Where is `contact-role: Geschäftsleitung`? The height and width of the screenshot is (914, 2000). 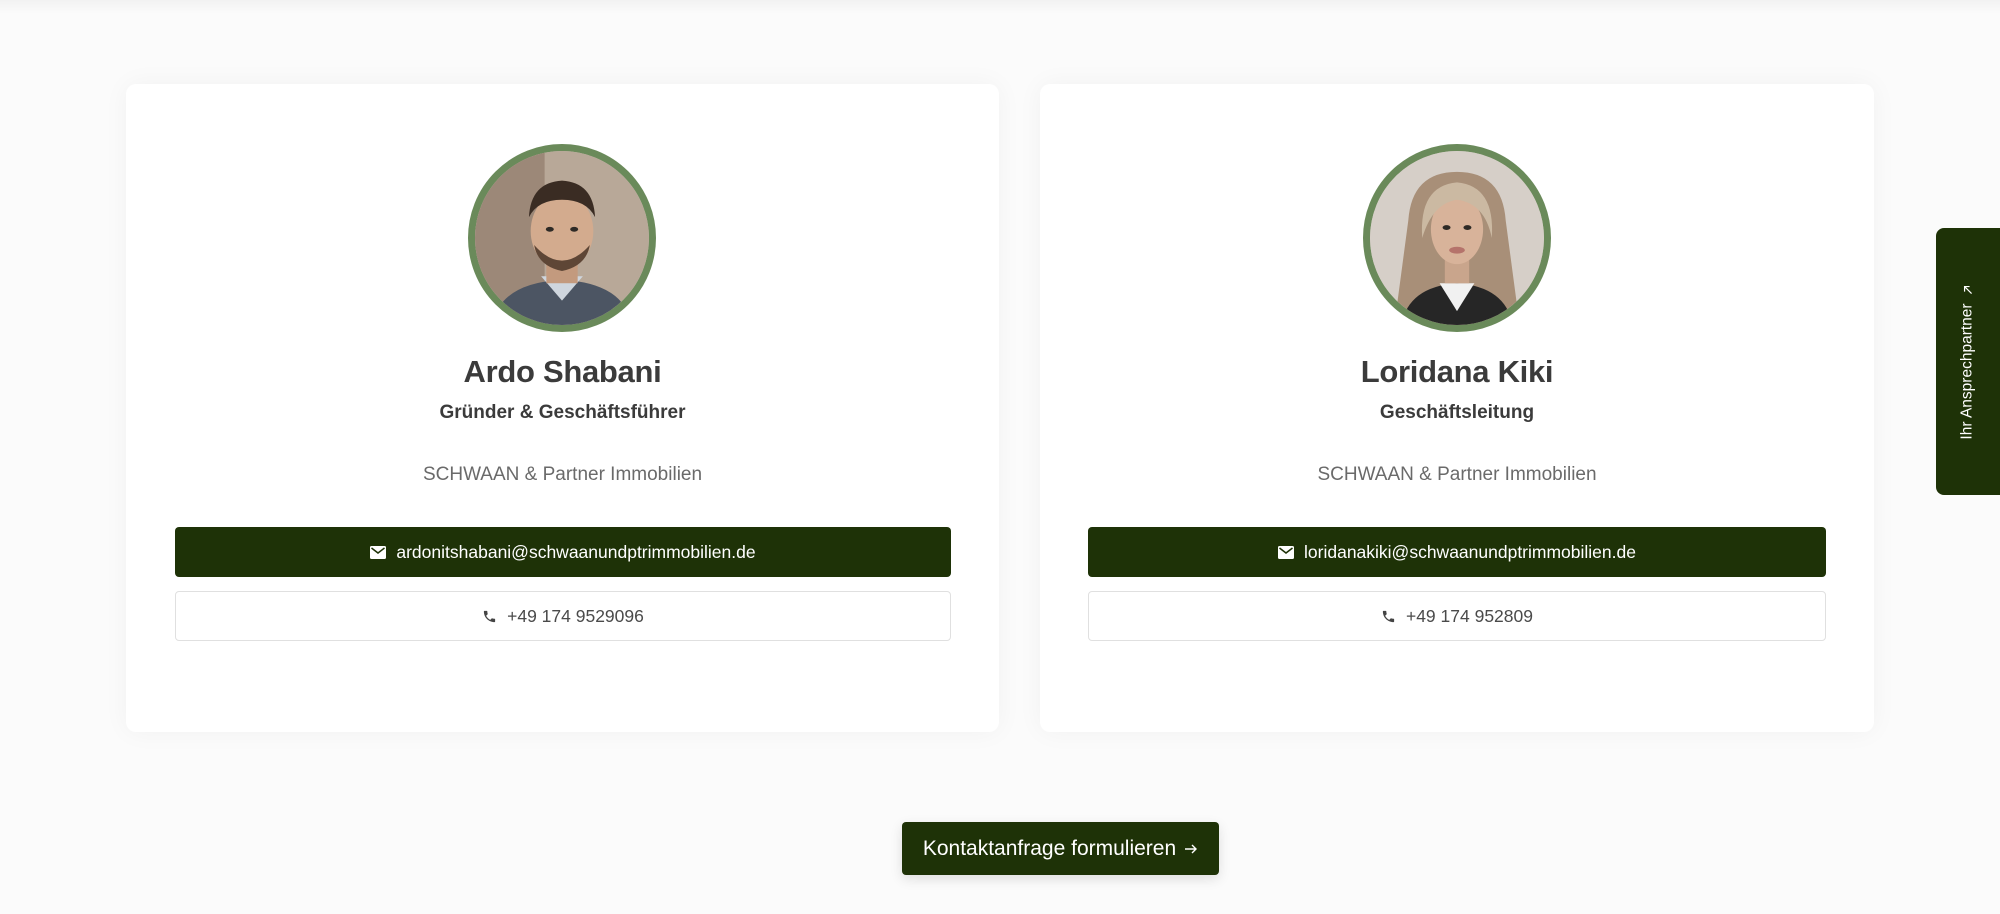 contact-role: Geschäftsleitung is located at coordinates (1457, 412).